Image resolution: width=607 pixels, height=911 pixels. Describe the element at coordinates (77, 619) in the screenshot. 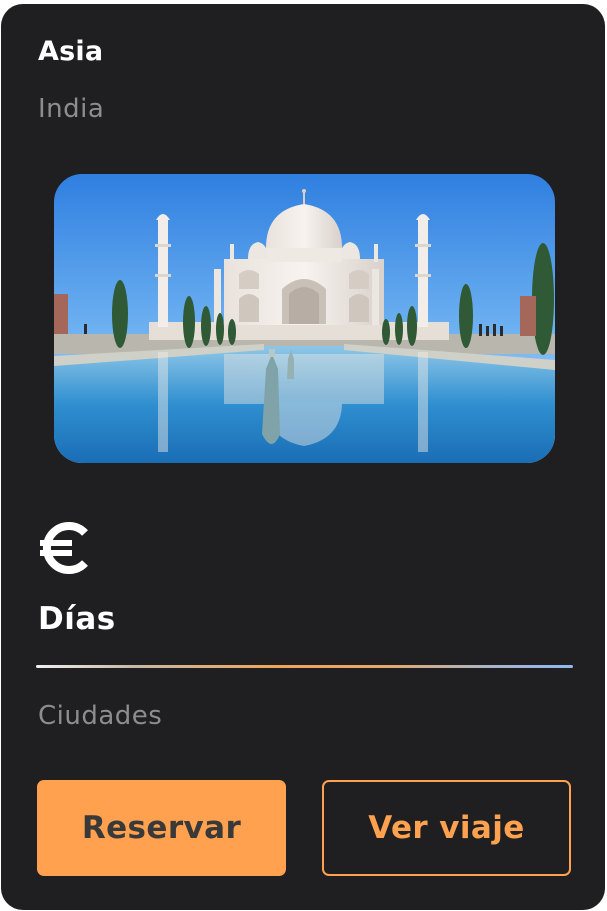

I see `days-label: Días` at that location.